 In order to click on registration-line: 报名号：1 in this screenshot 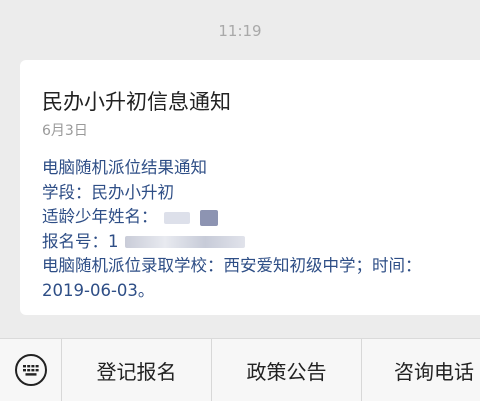, I will do `click(261, 242)`.